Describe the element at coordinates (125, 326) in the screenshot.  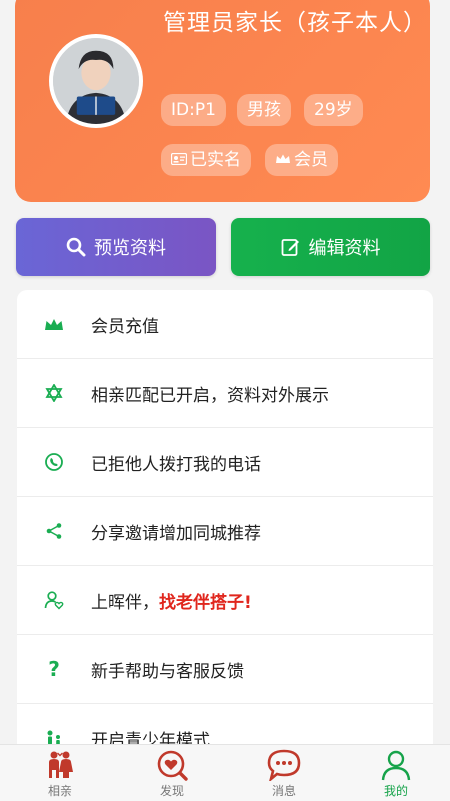
I see `menu-item-label: 会员充值` at that location.